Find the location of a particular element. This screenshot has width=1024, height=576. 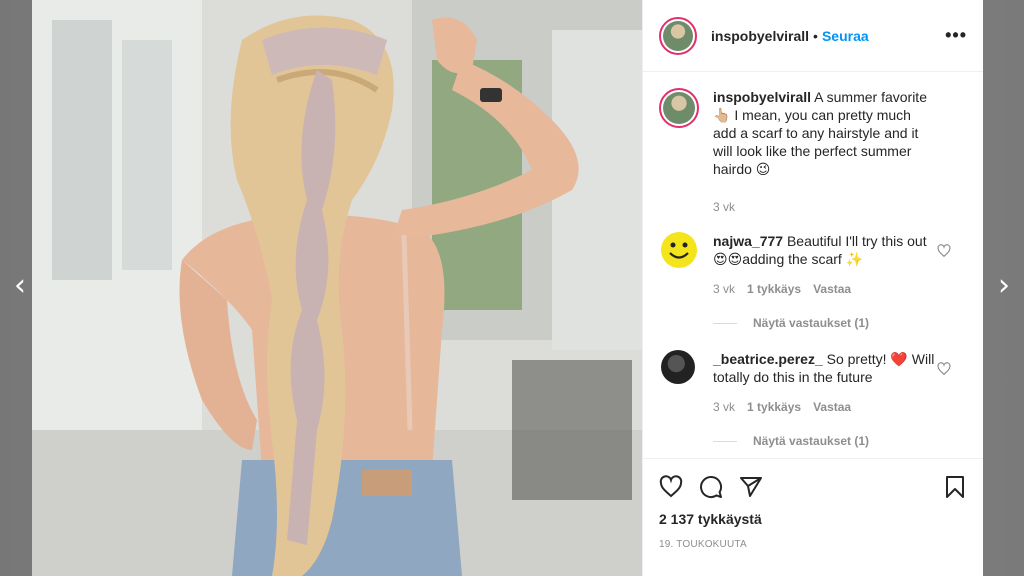

smiley-avatar is located at coordinates (679, 250).